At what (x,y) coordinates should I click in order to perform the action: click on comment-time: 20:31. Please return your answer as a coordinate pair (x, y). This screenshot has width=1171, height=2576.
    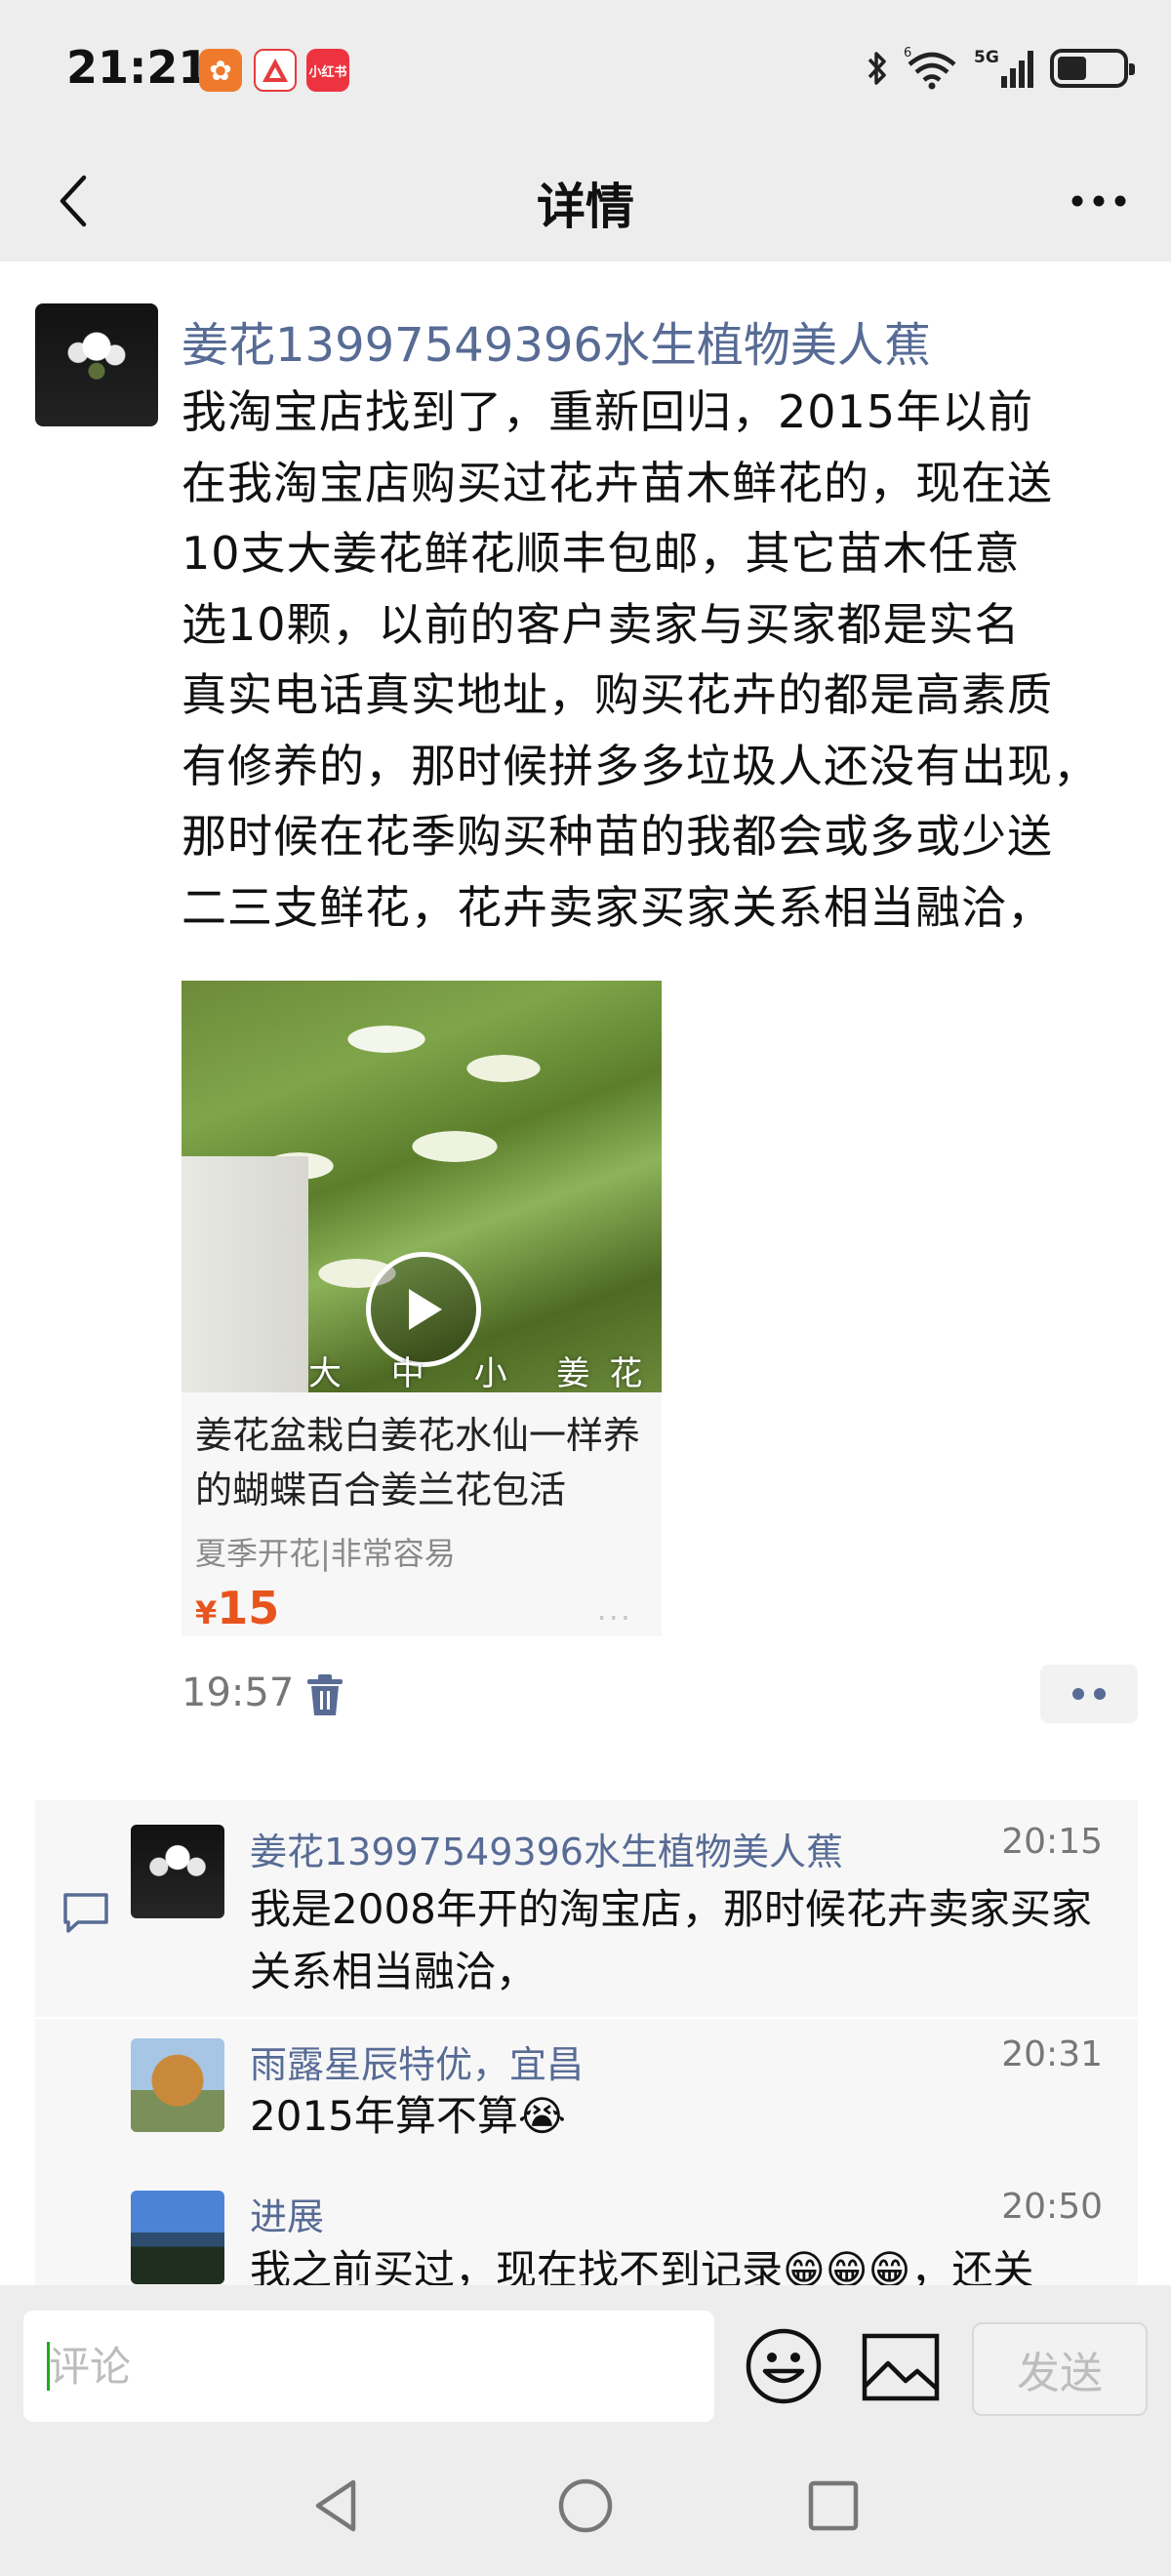
    Looking at the image, I should click on (1052, 2054).